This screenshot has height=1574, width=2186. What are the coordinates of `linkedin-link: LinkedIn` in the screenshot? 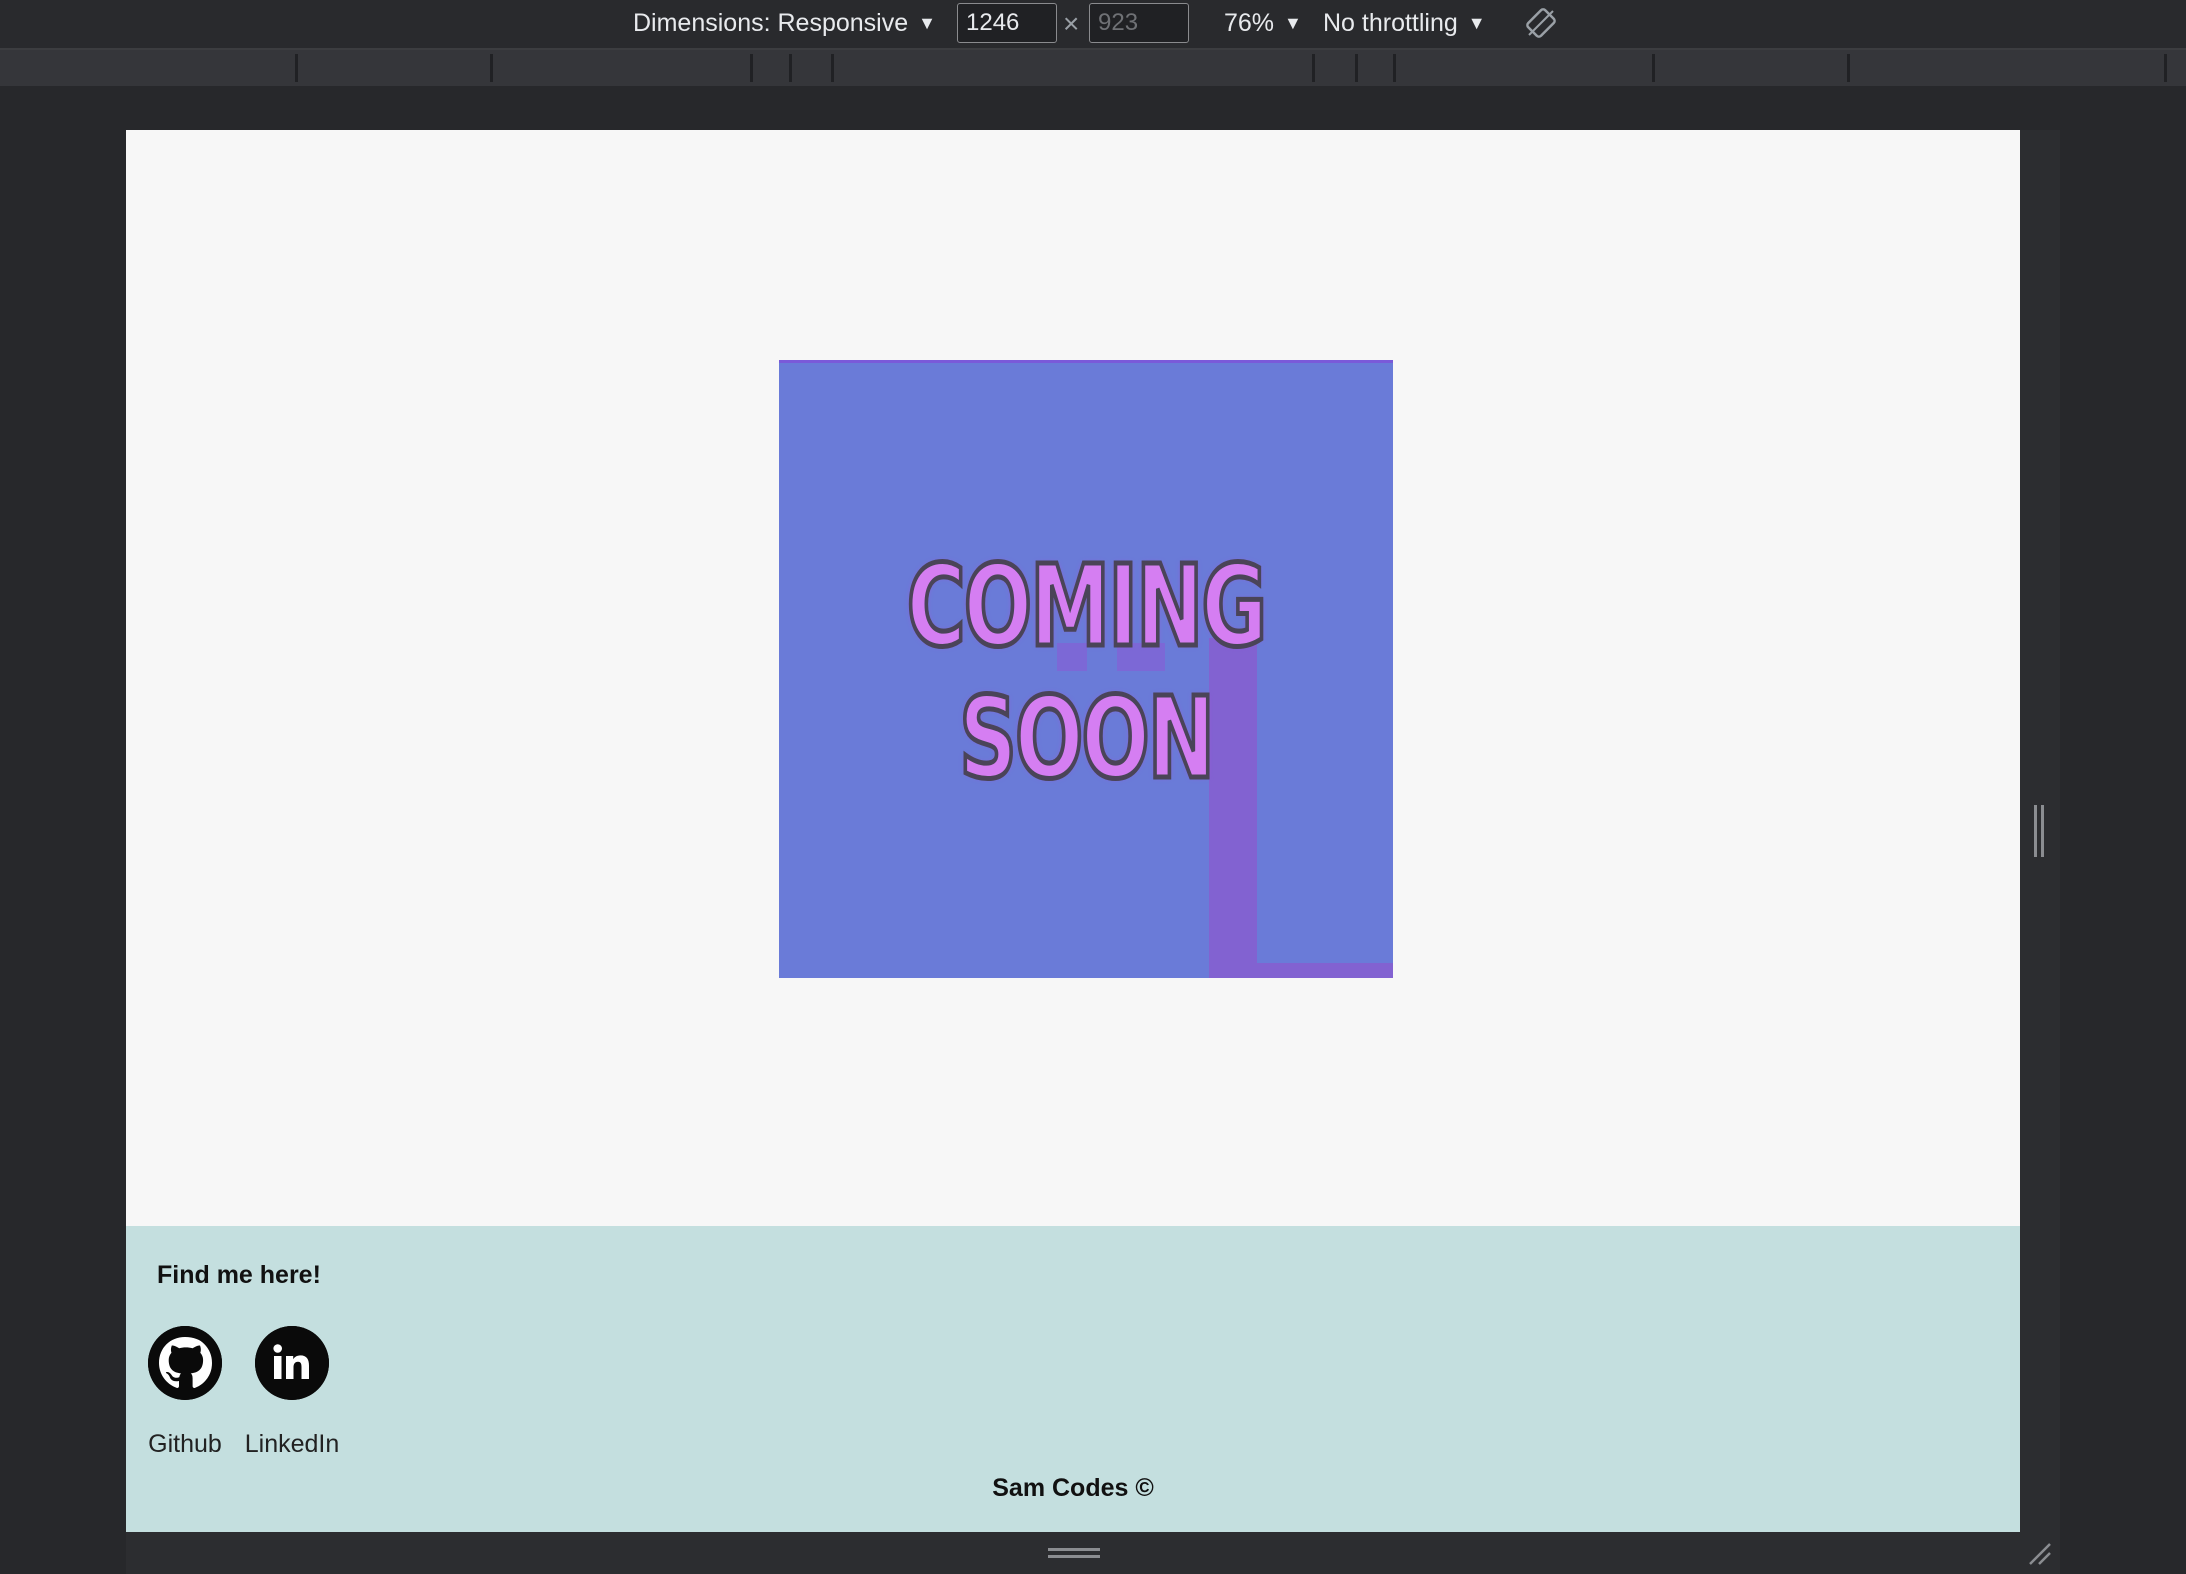 It's located at (292, 1392).